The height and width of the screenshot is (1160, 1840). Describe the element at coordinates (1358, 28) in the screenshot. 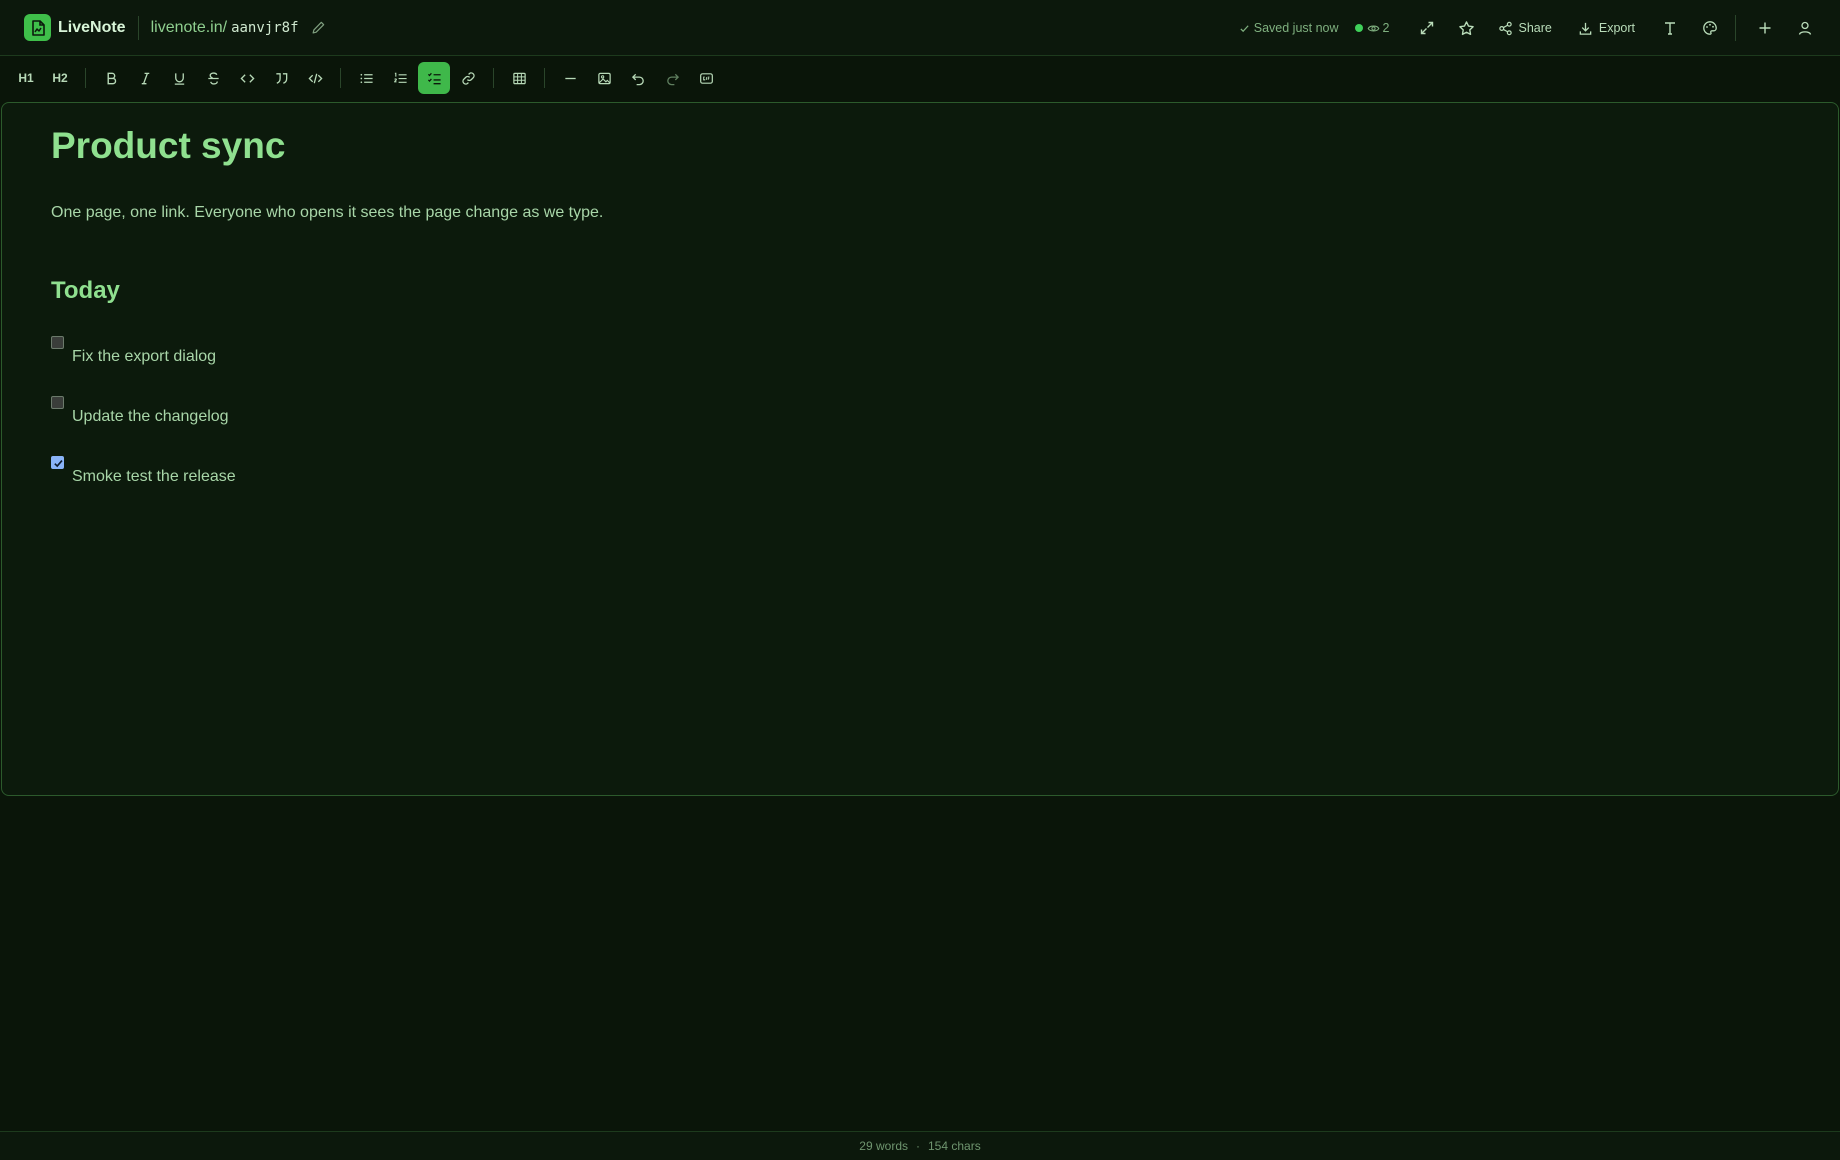

I see `live-indicator` at that location.